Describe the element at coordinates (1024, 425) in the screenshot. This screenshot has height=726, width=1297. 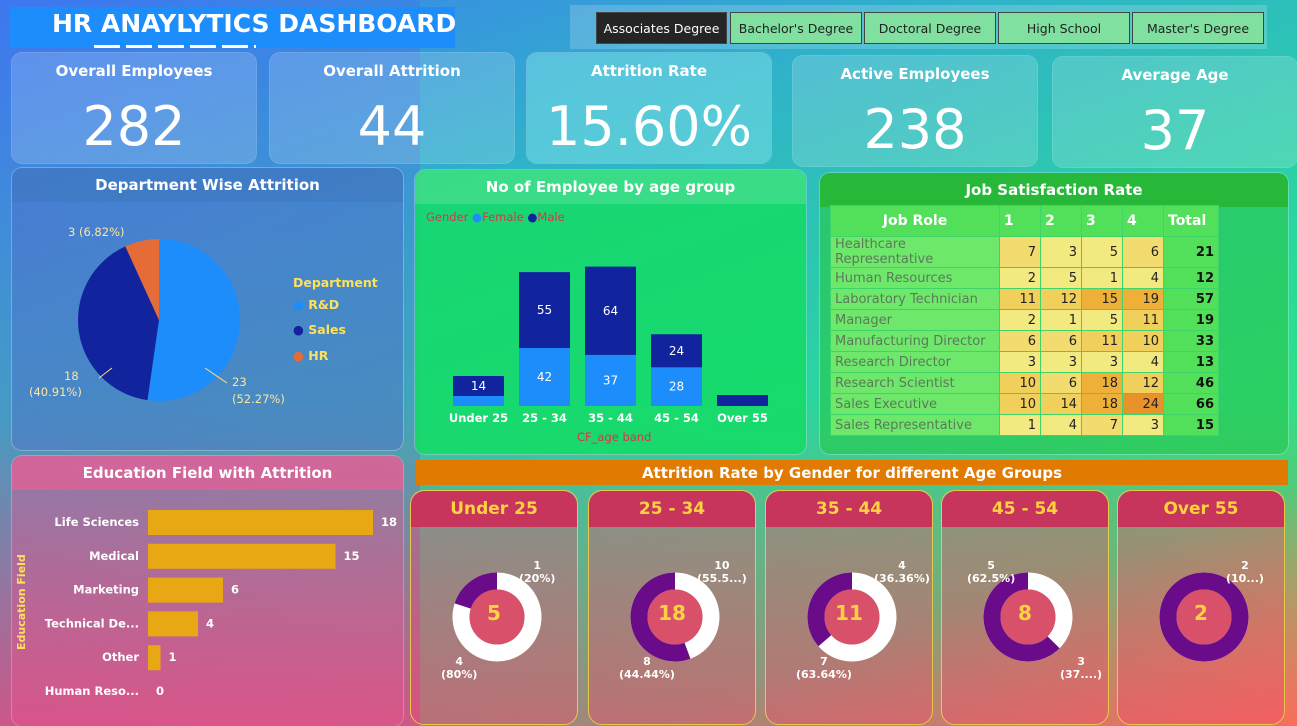
I see `table-row: Sales Representative 1 4 7 3 15` at that location.